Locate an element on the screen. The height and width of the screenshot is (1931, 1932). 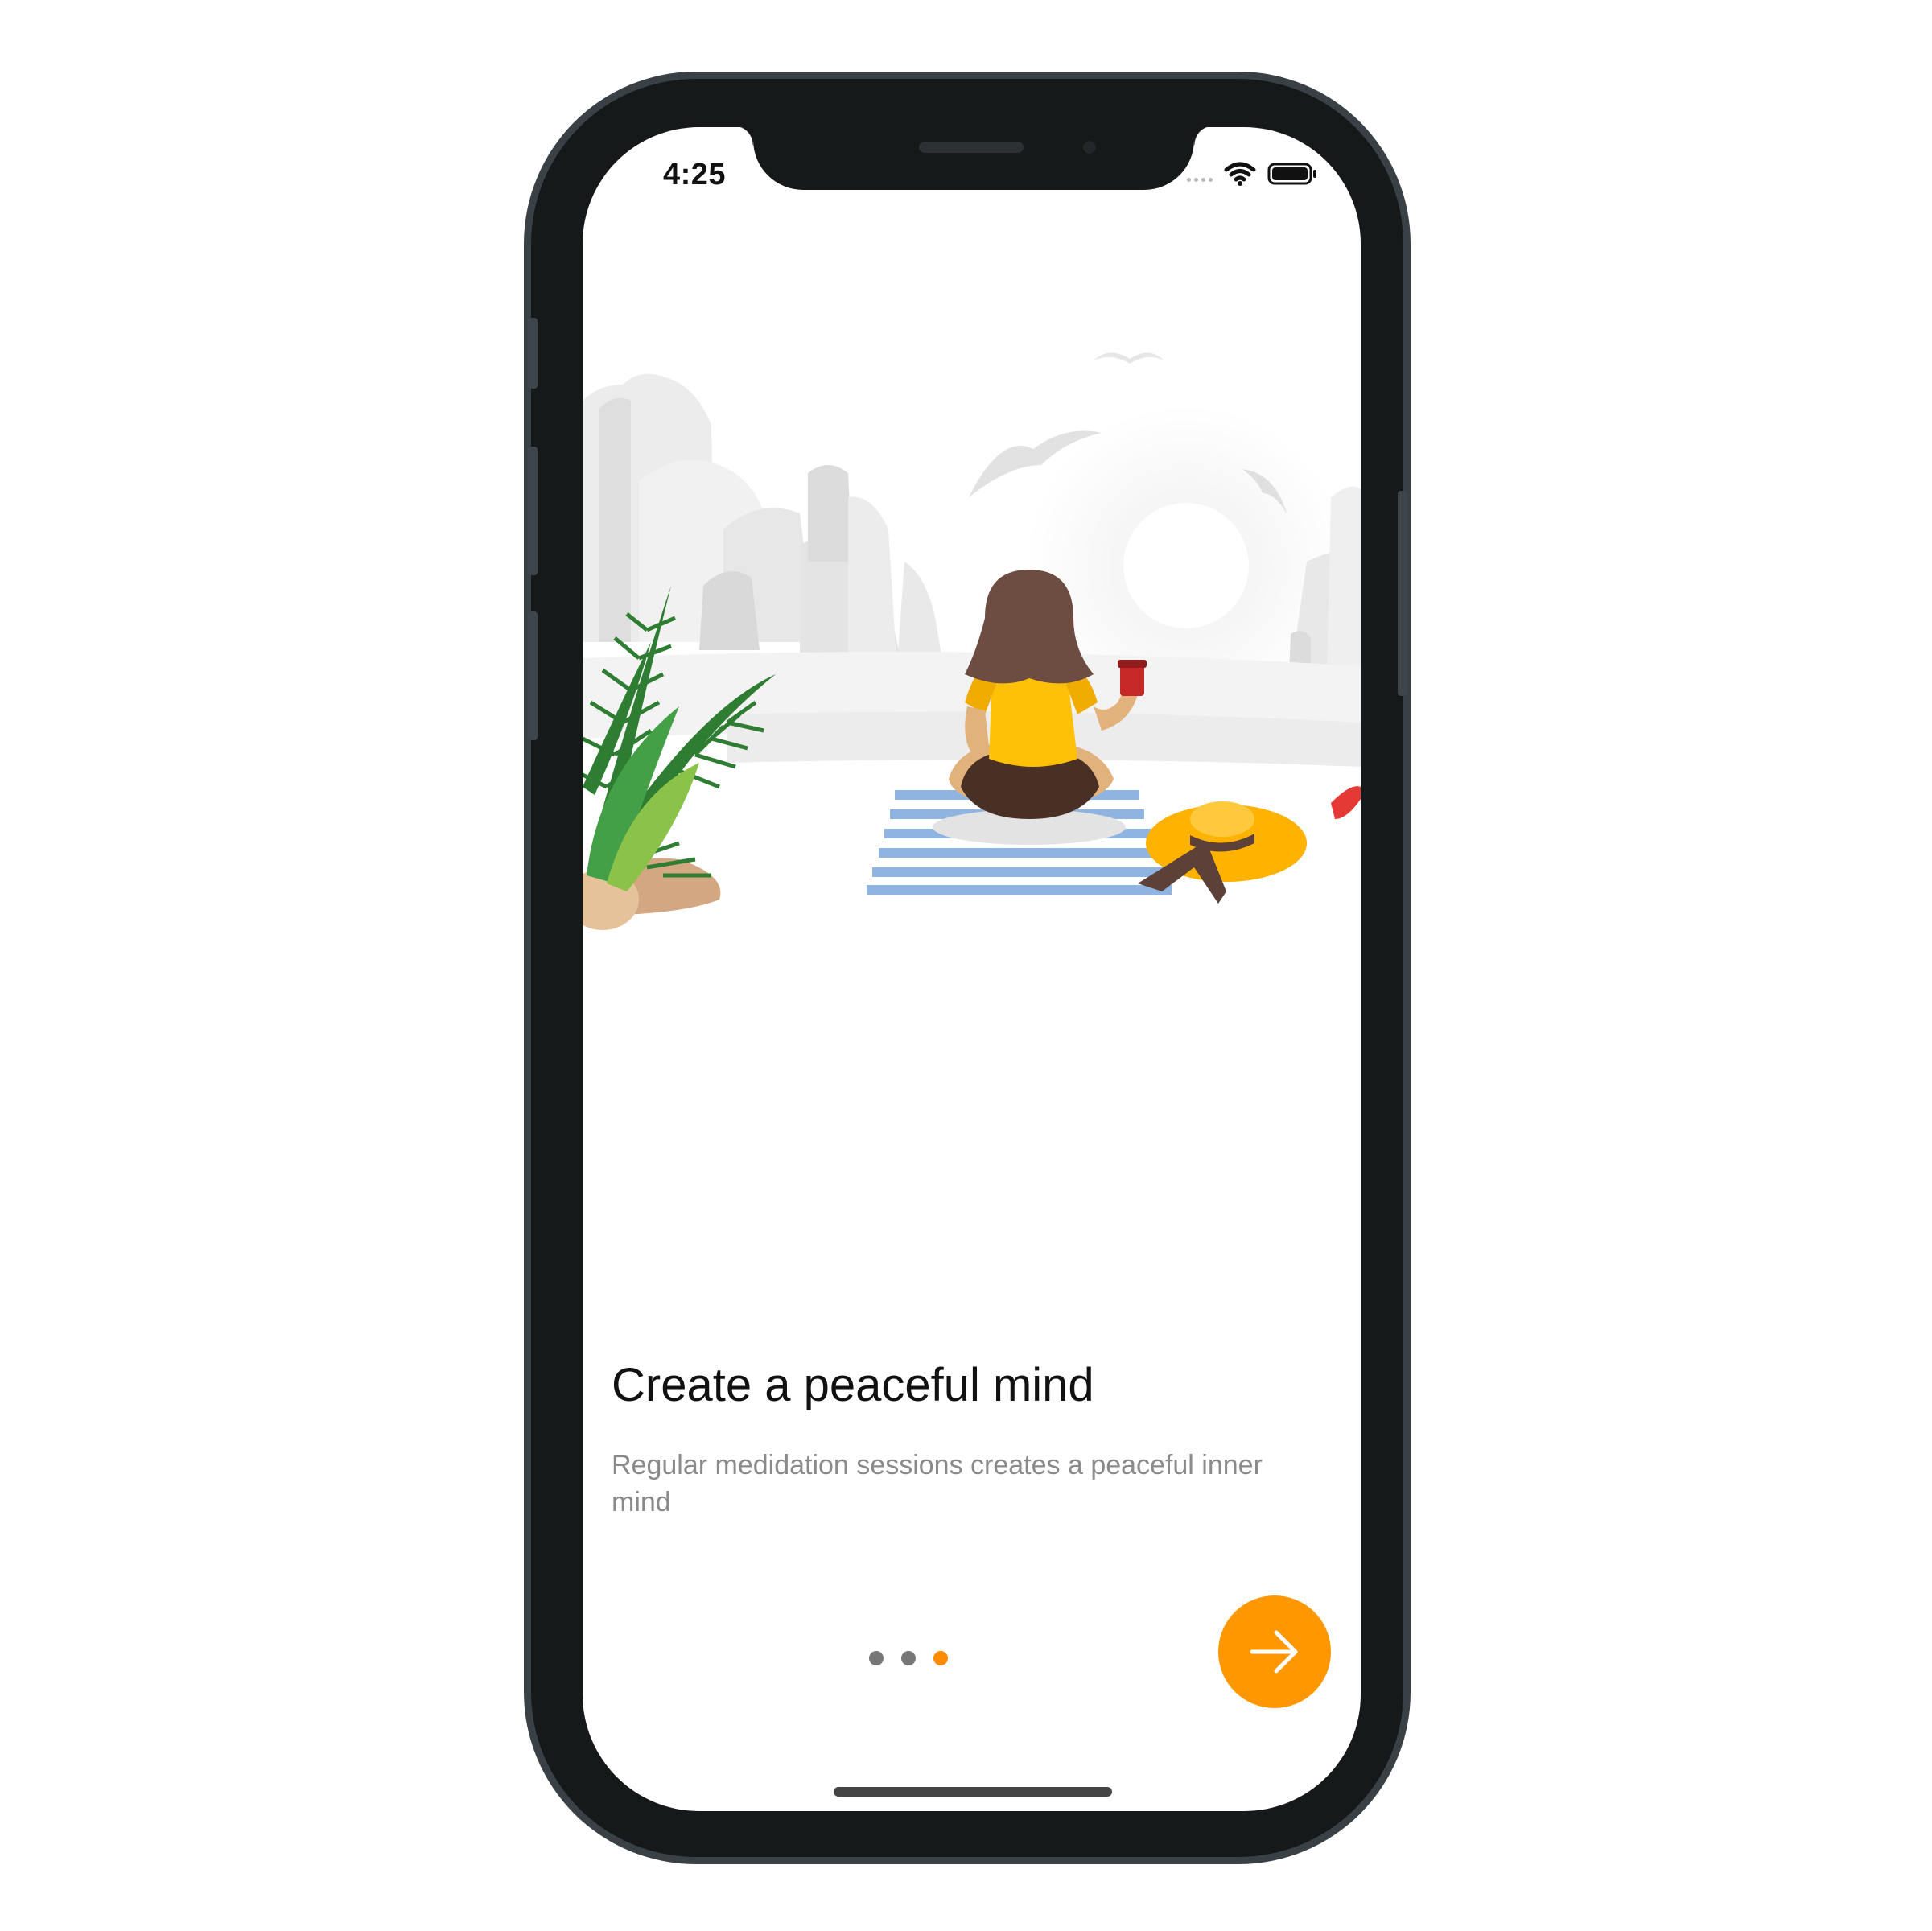
page-indicator is located at coordinates (908, 1658).